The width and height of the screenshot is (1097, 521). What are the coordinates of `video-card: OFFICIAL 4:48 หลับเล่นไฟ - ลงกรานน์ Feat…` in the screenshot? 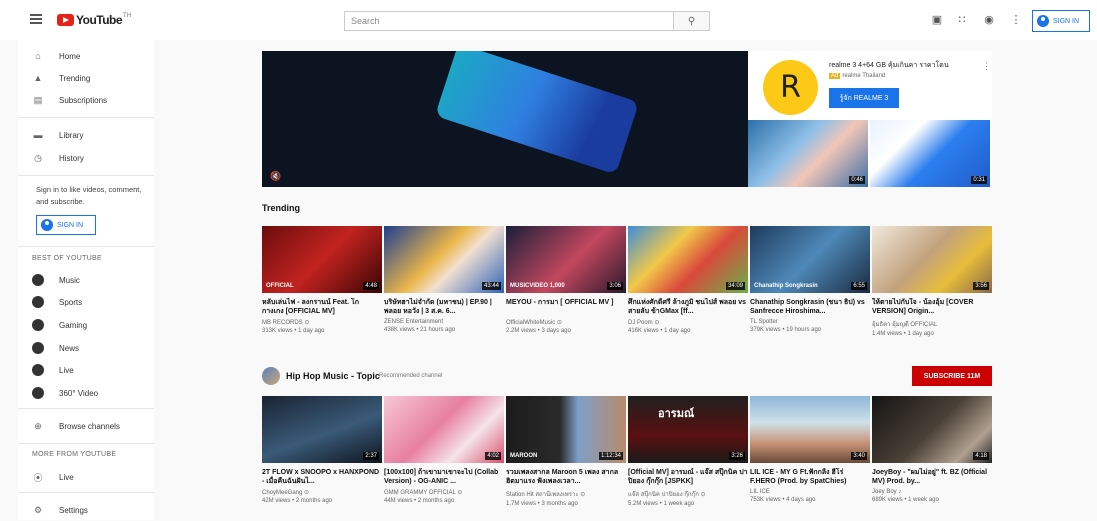 It's located at (322, 280).